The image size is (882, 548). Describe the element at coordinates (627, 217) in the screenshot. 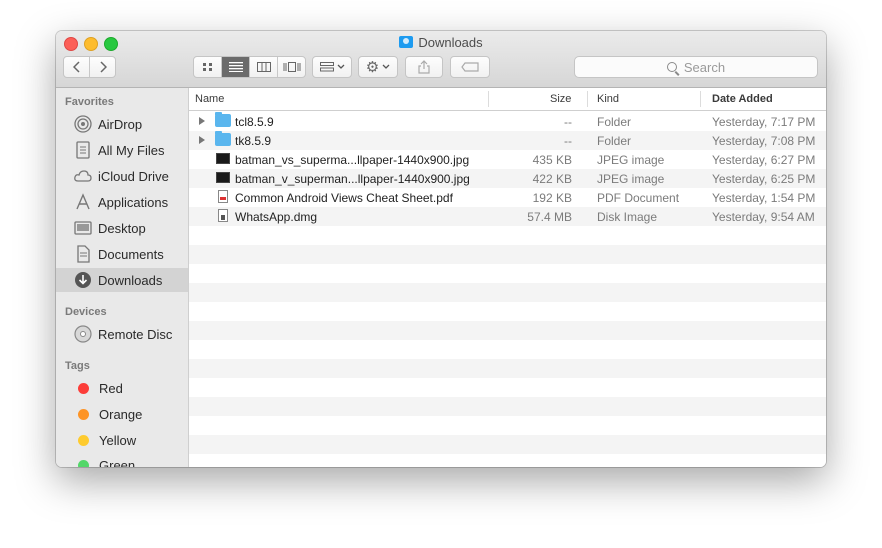

I see `file-kind: Disk Image` at that location.